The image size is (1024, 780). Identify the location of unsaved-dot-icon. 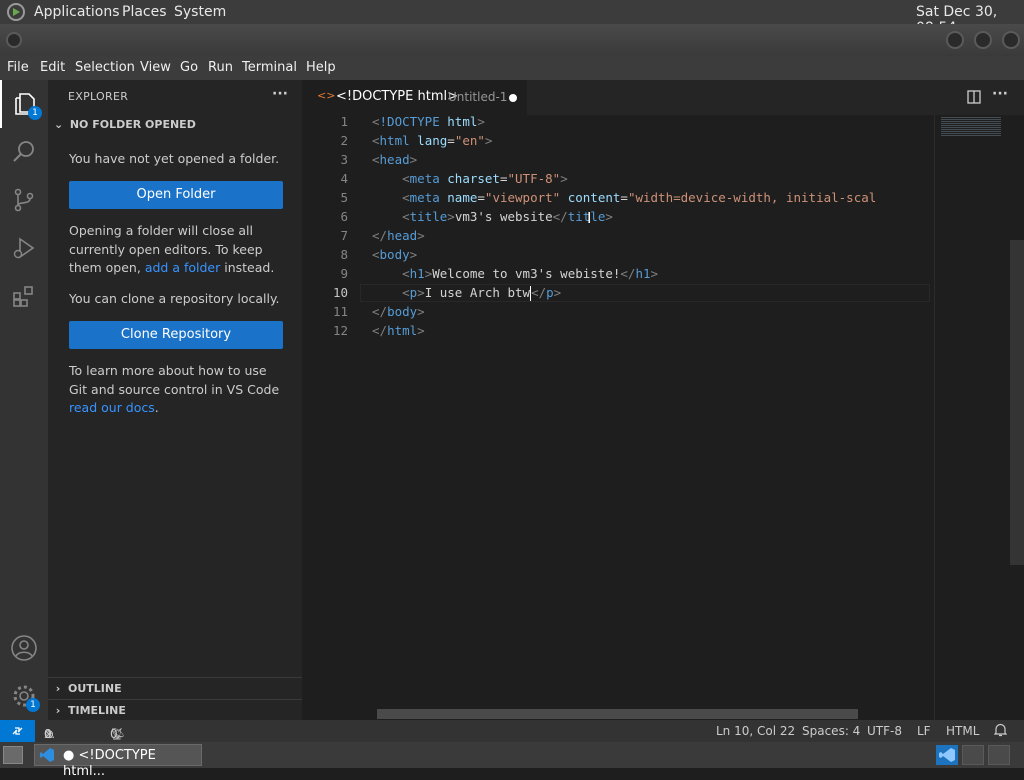
(513, 98).